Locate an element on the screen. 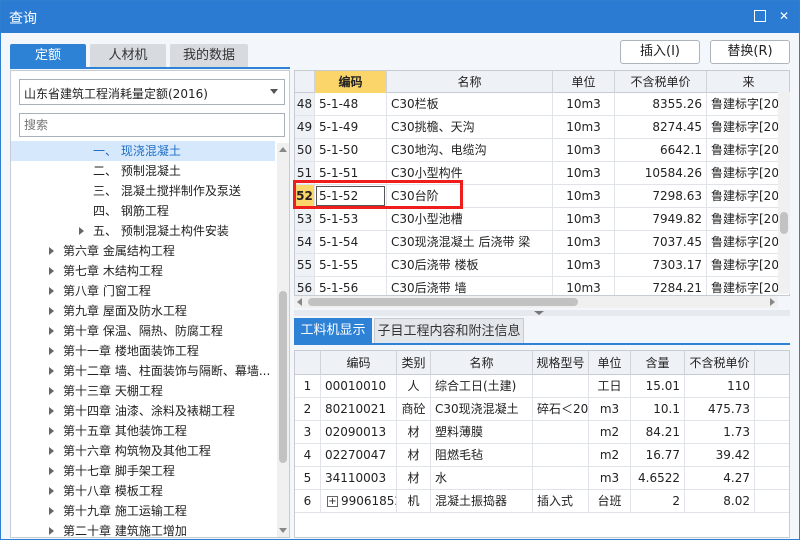  cell-price: 7949.82 is located at coordinates (661, 219).